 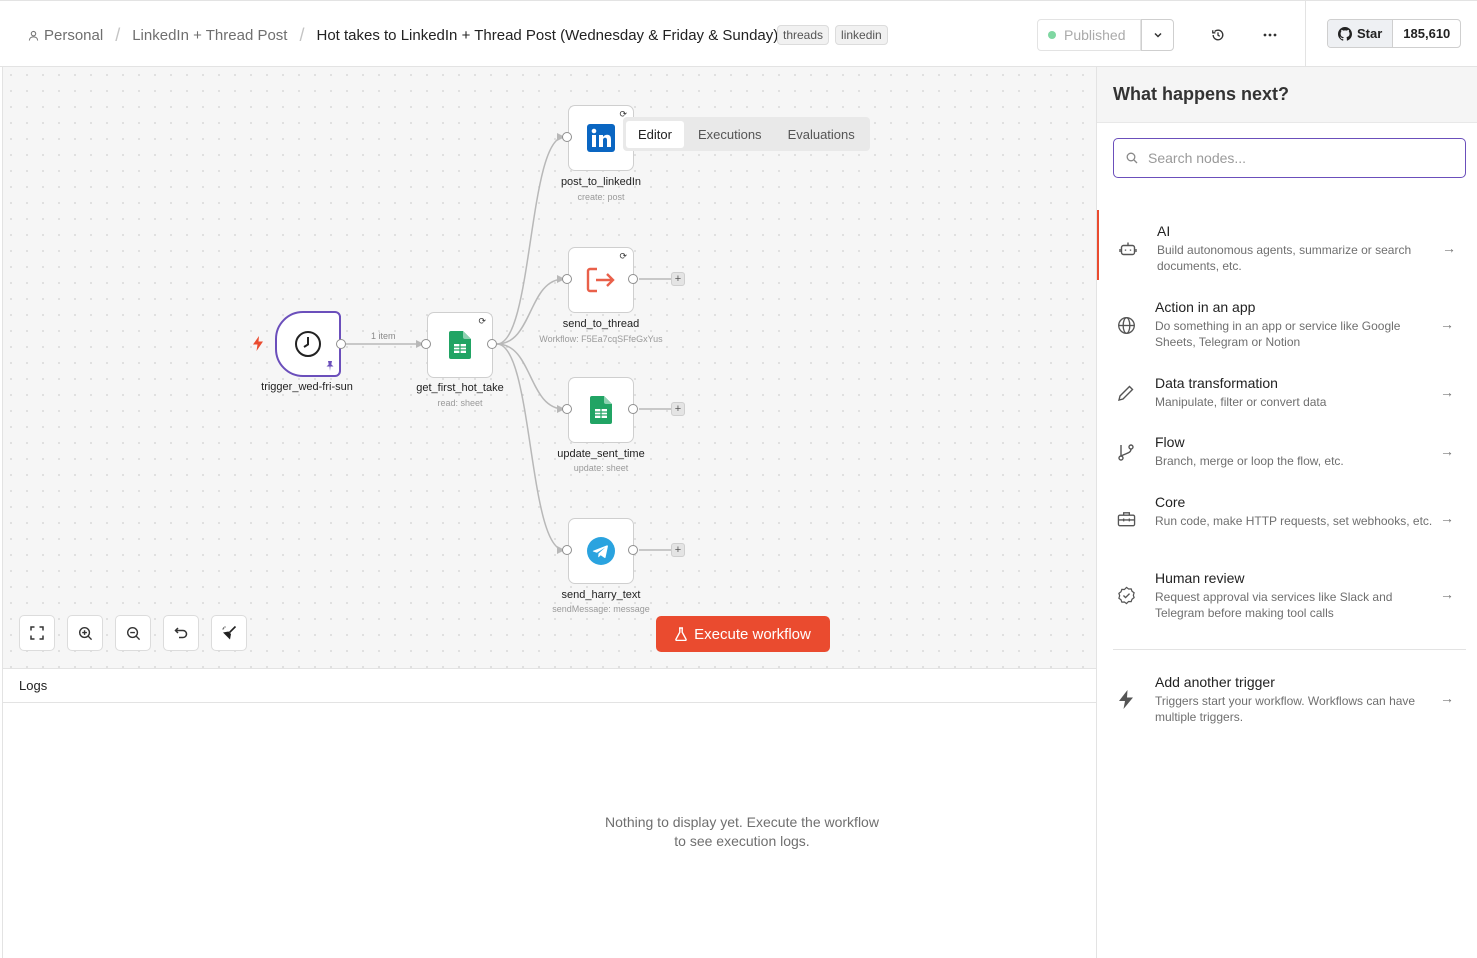 What do you see at coordinates (258, 343) in the screenshot?
I see `trigger-bolt-icon` at bounding box center [258, 343].